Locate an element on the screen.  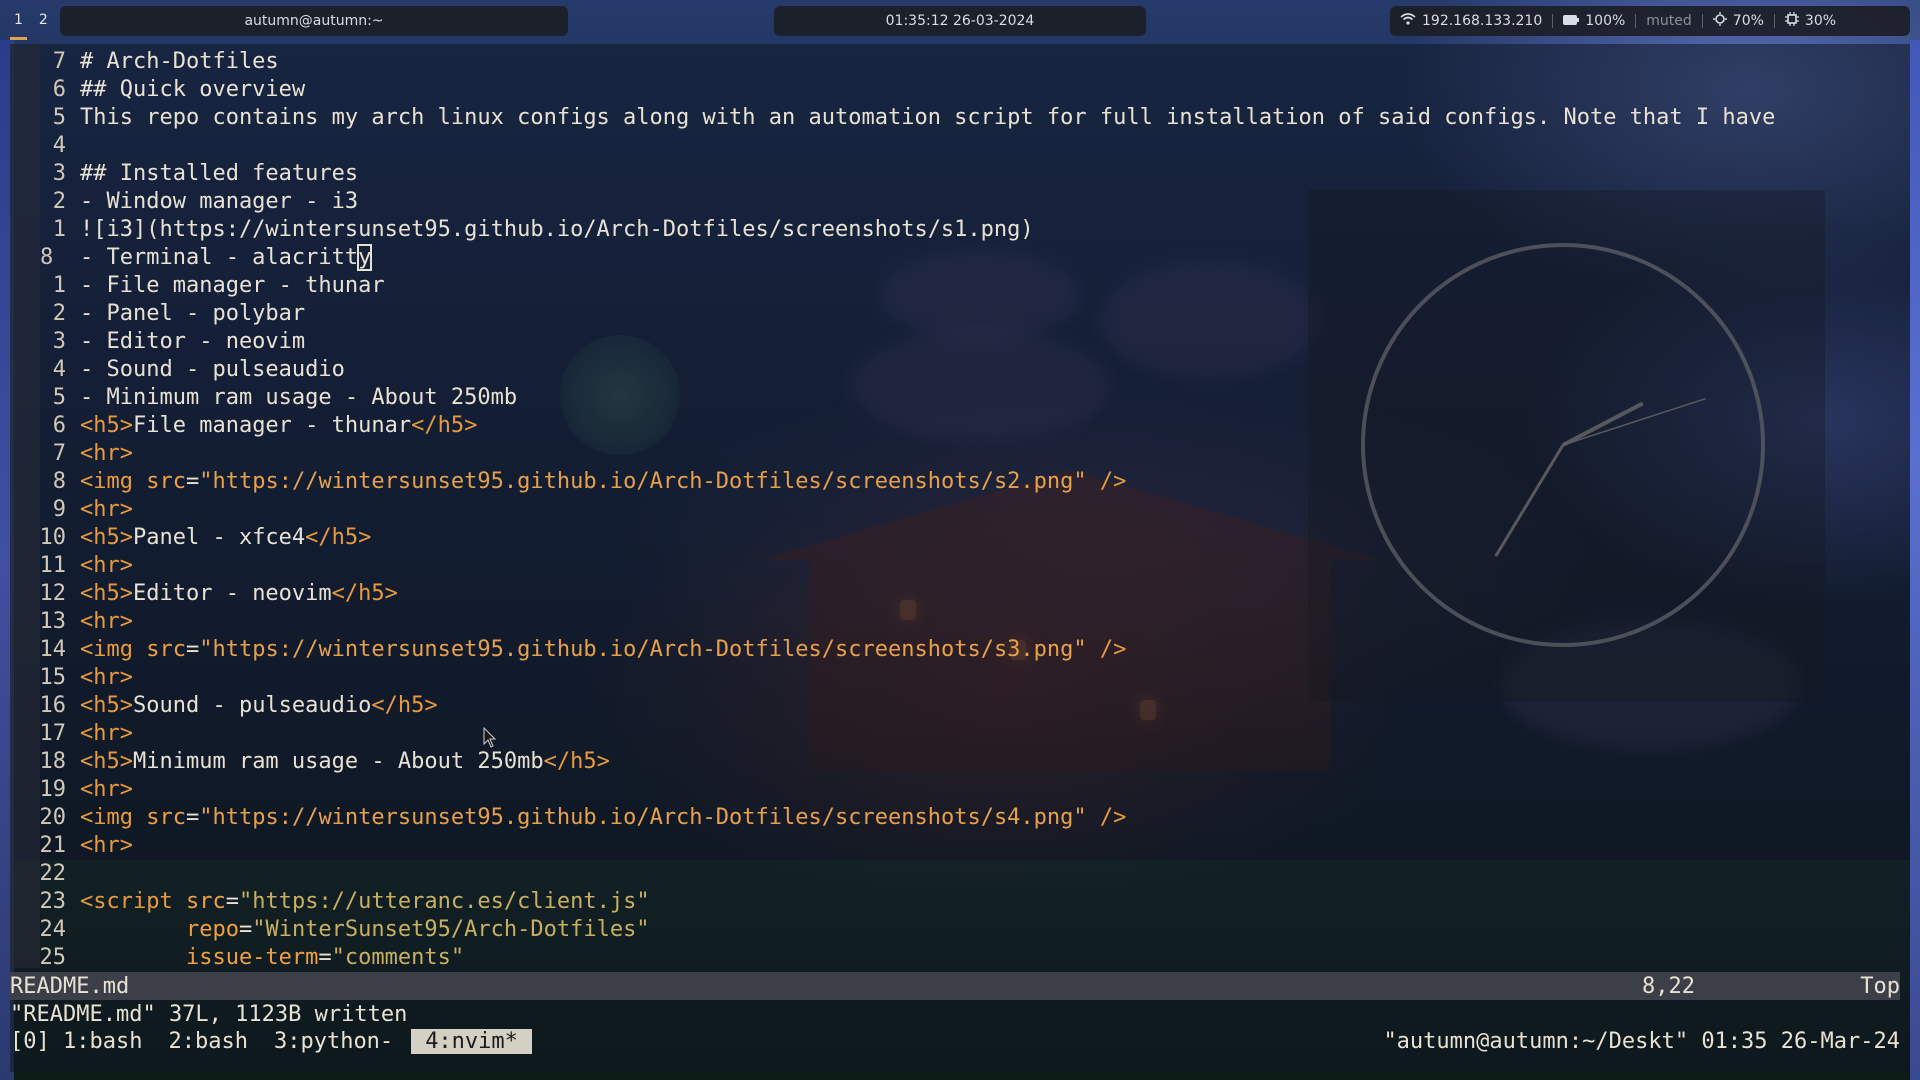
cpu-status: 30% is located at coordinates (1810, 21).